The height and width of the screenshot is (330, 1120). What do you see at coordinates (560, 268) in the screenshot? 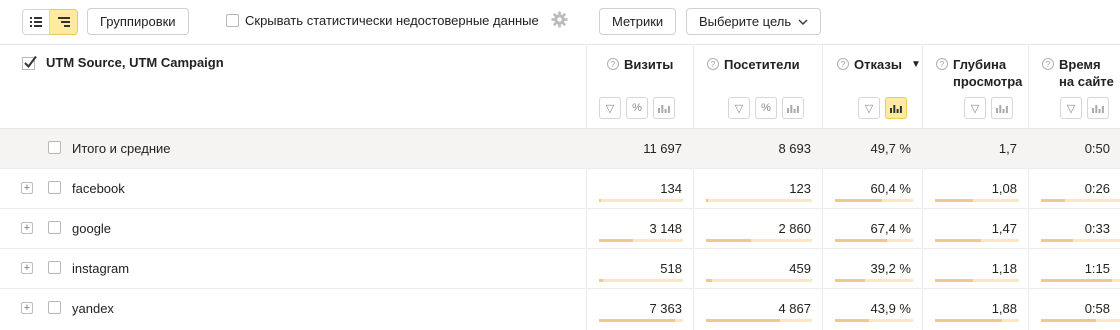
I see `table-row: + instagram 518 459 39,2 % 1,18 1:15` at bounding box center [560, 268].